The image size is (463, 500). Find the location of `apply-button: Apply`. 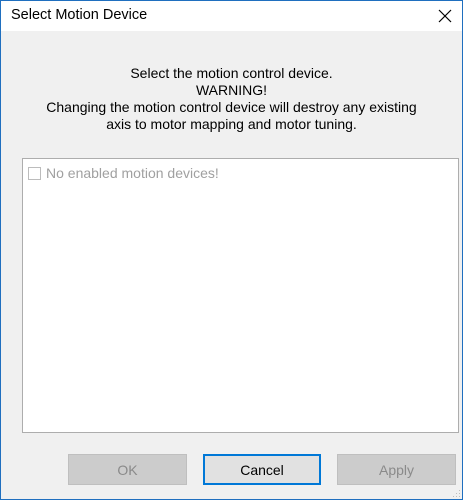

apply-button: Apply is located at coordinates (396, 469).